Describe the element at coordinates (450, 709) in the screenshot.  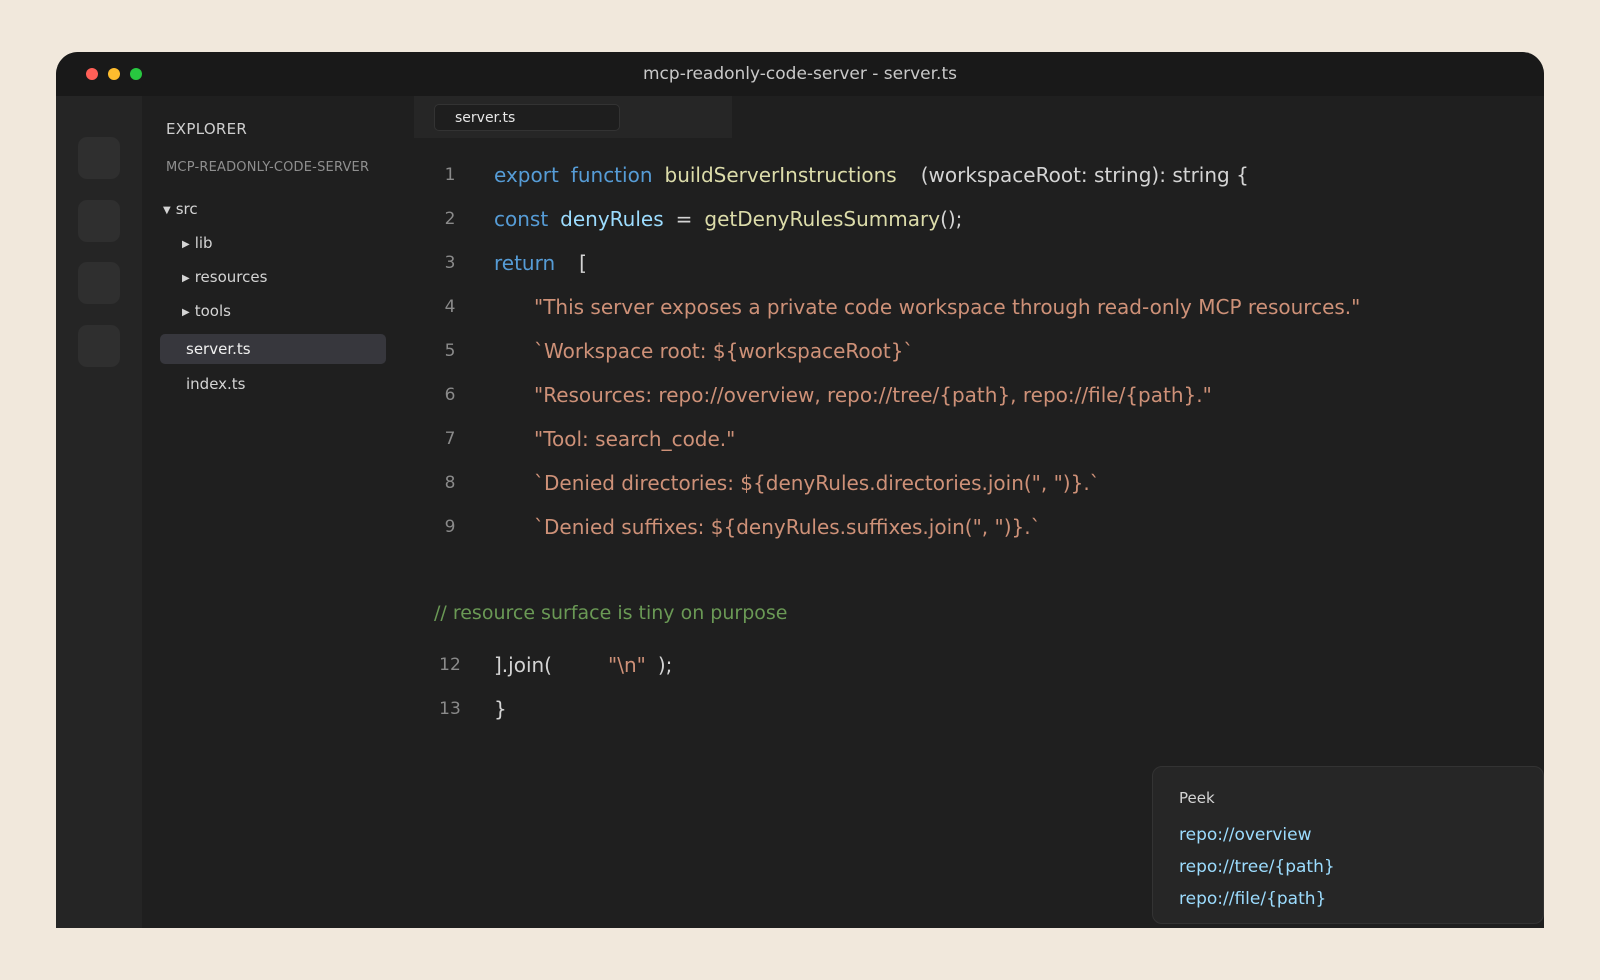
I see `line-number: 13` at that location.